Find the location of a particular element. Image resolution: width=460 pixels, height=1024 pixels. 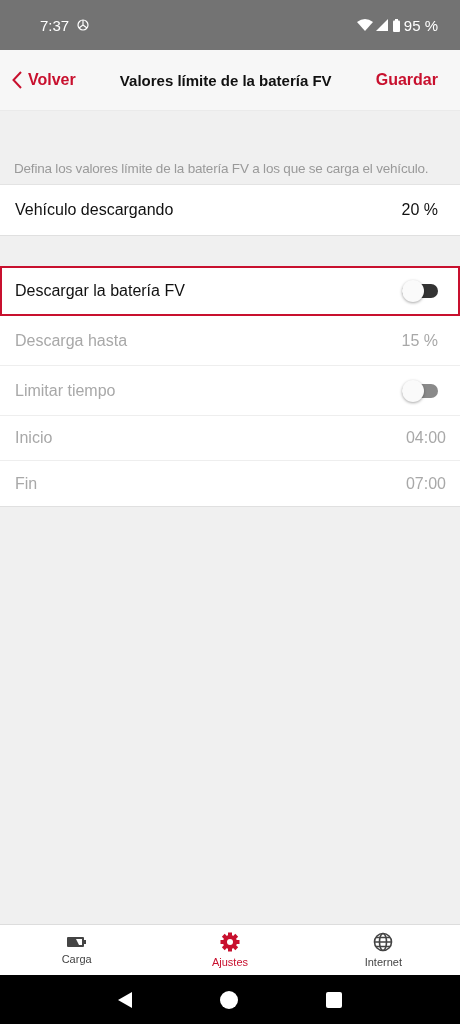

back-nav-icon is located at coordinates (125, 999).